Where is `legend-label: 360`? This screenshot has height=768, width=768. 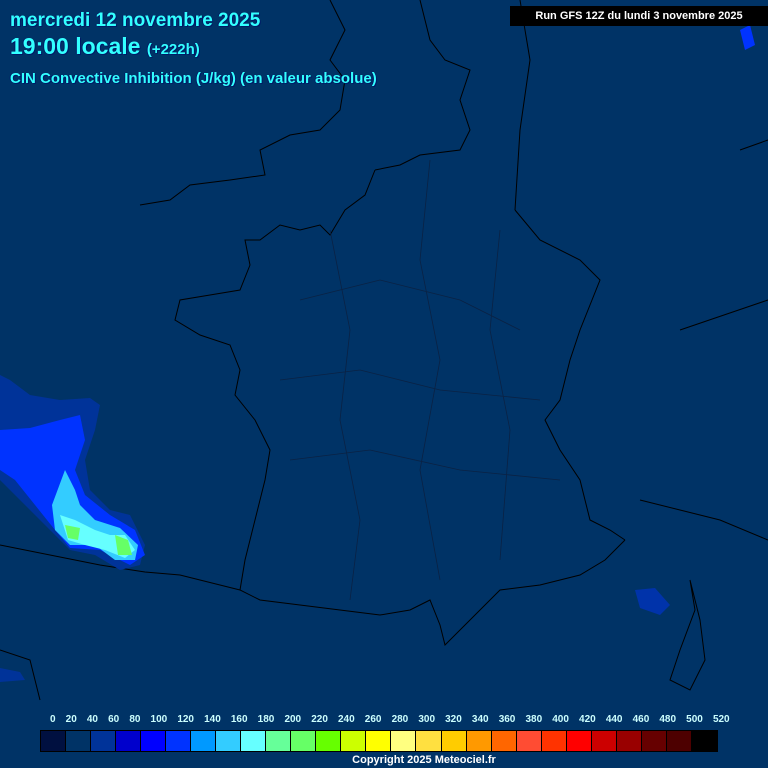 legend-label: 360 is located at coordinates (507, 719).